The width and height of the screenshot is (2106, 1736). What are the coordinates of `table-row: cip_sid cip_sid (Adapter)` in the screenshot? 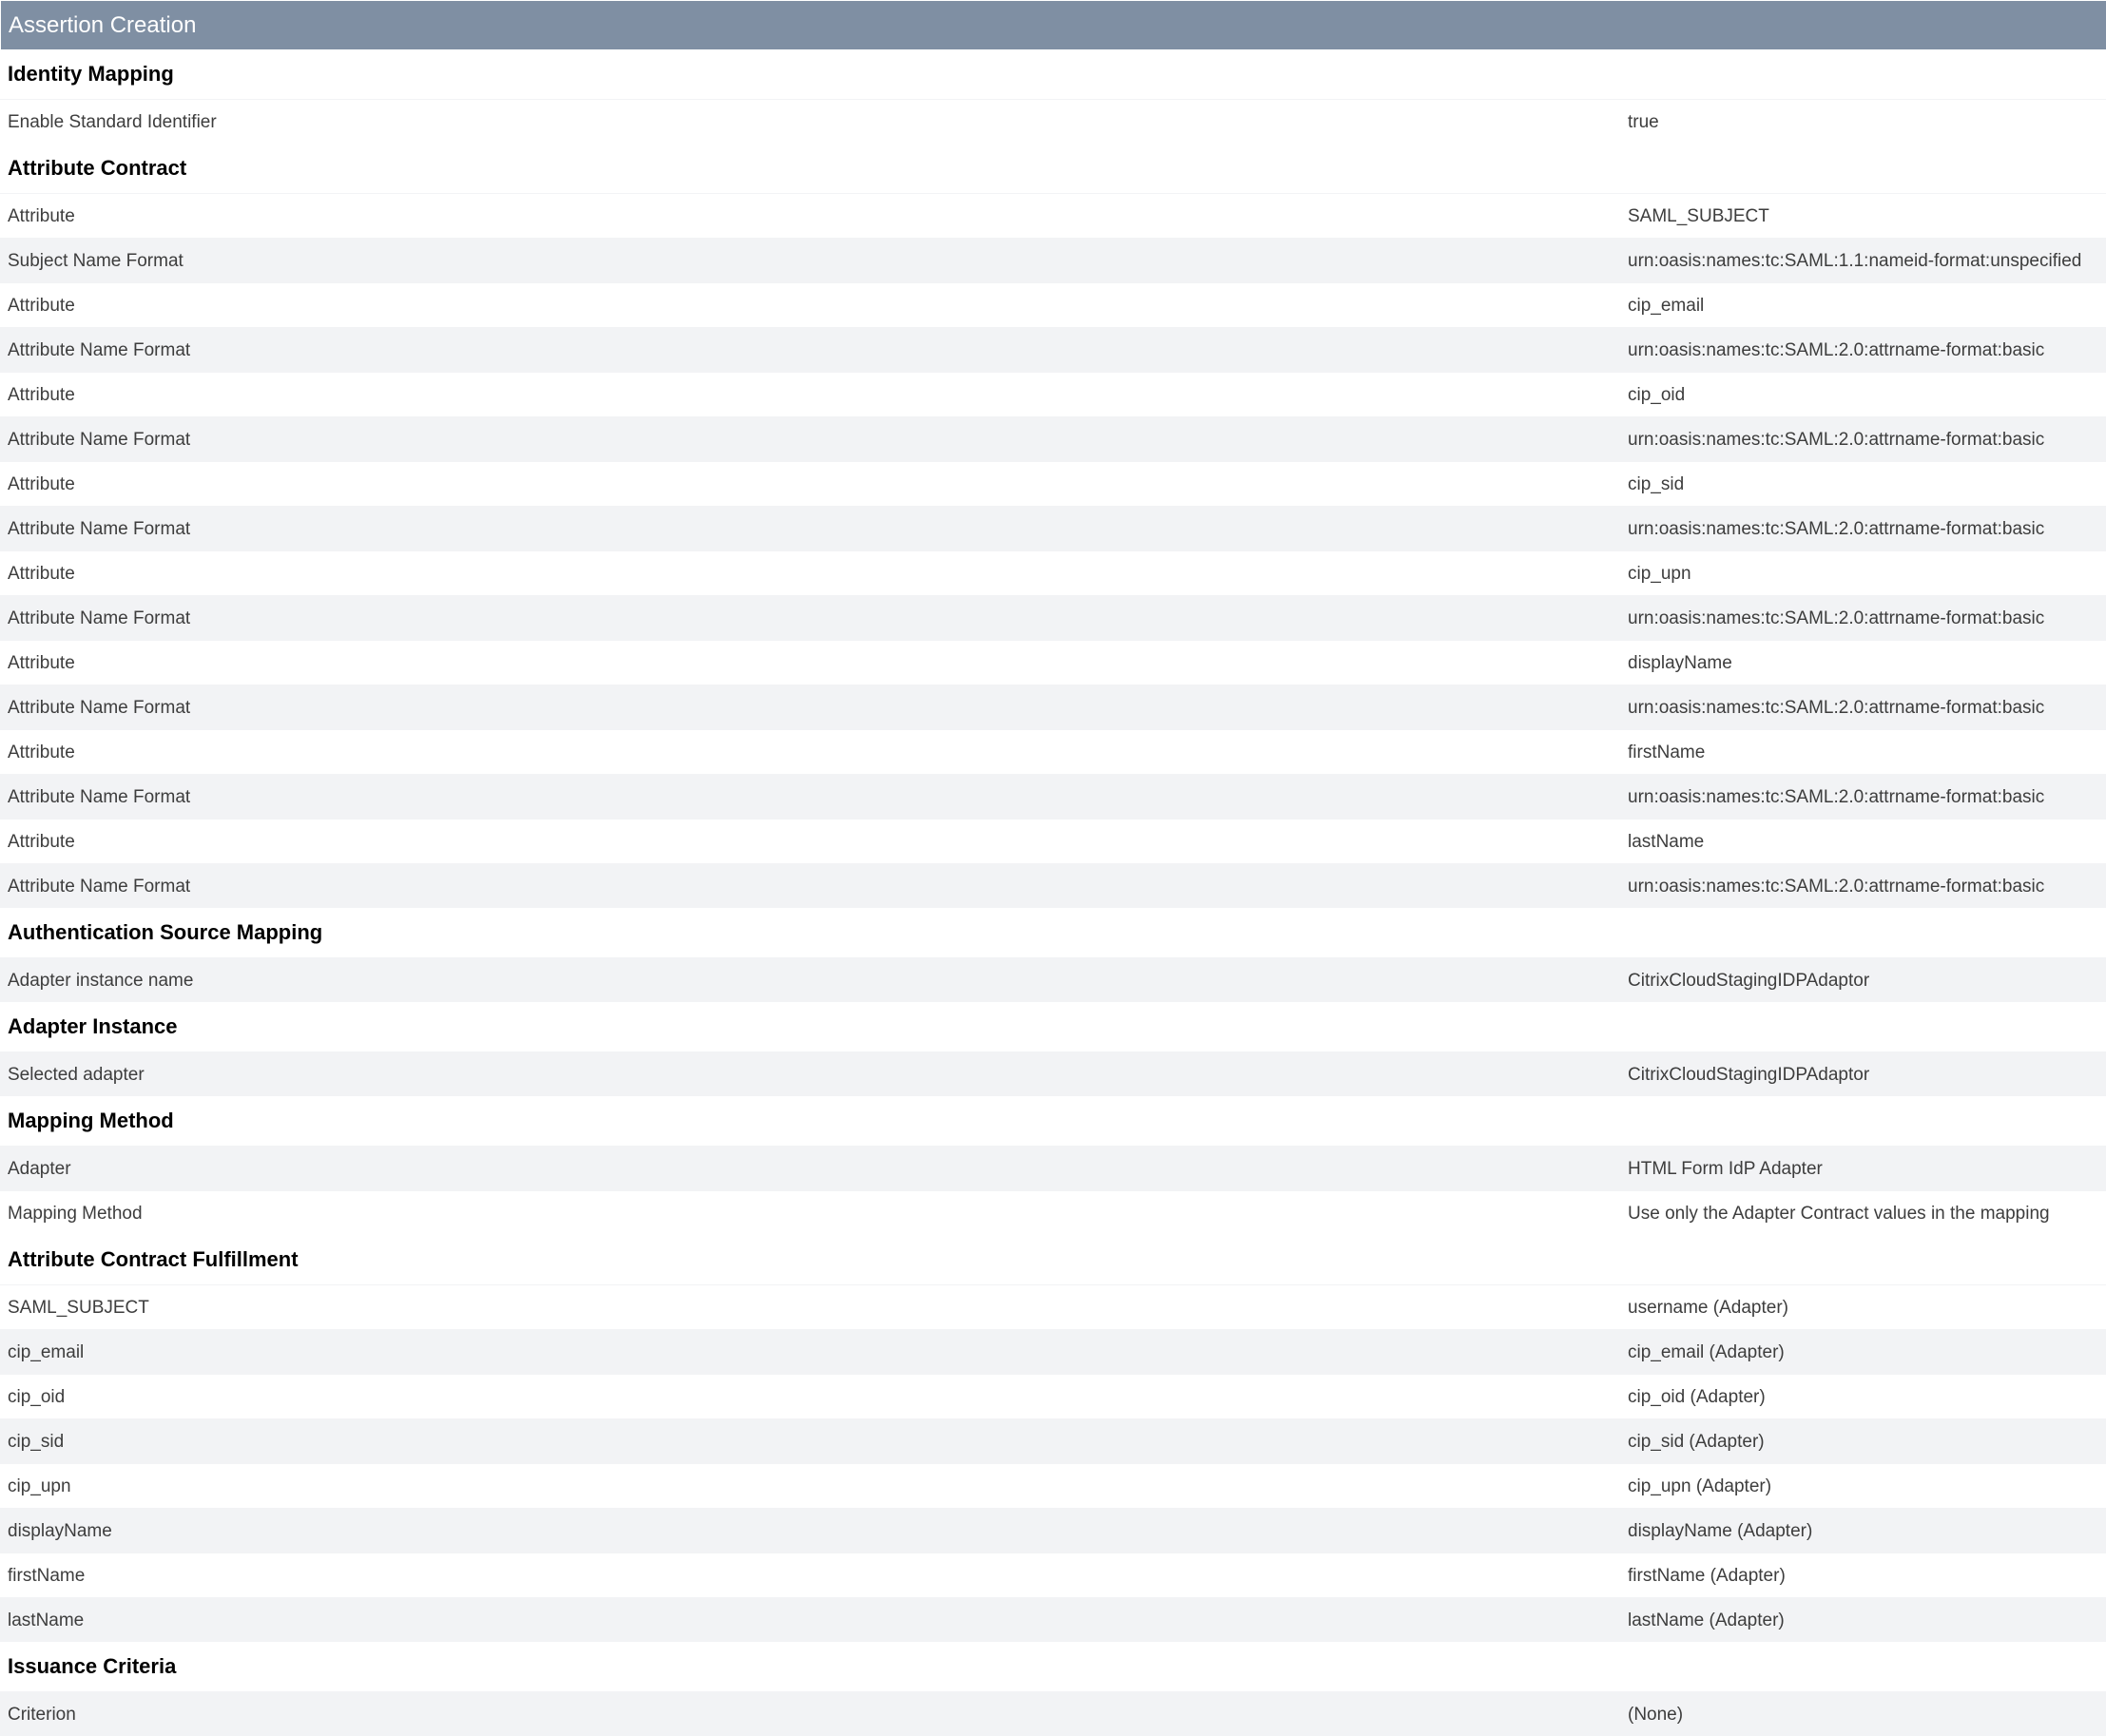 It's located at (1053, 1441).